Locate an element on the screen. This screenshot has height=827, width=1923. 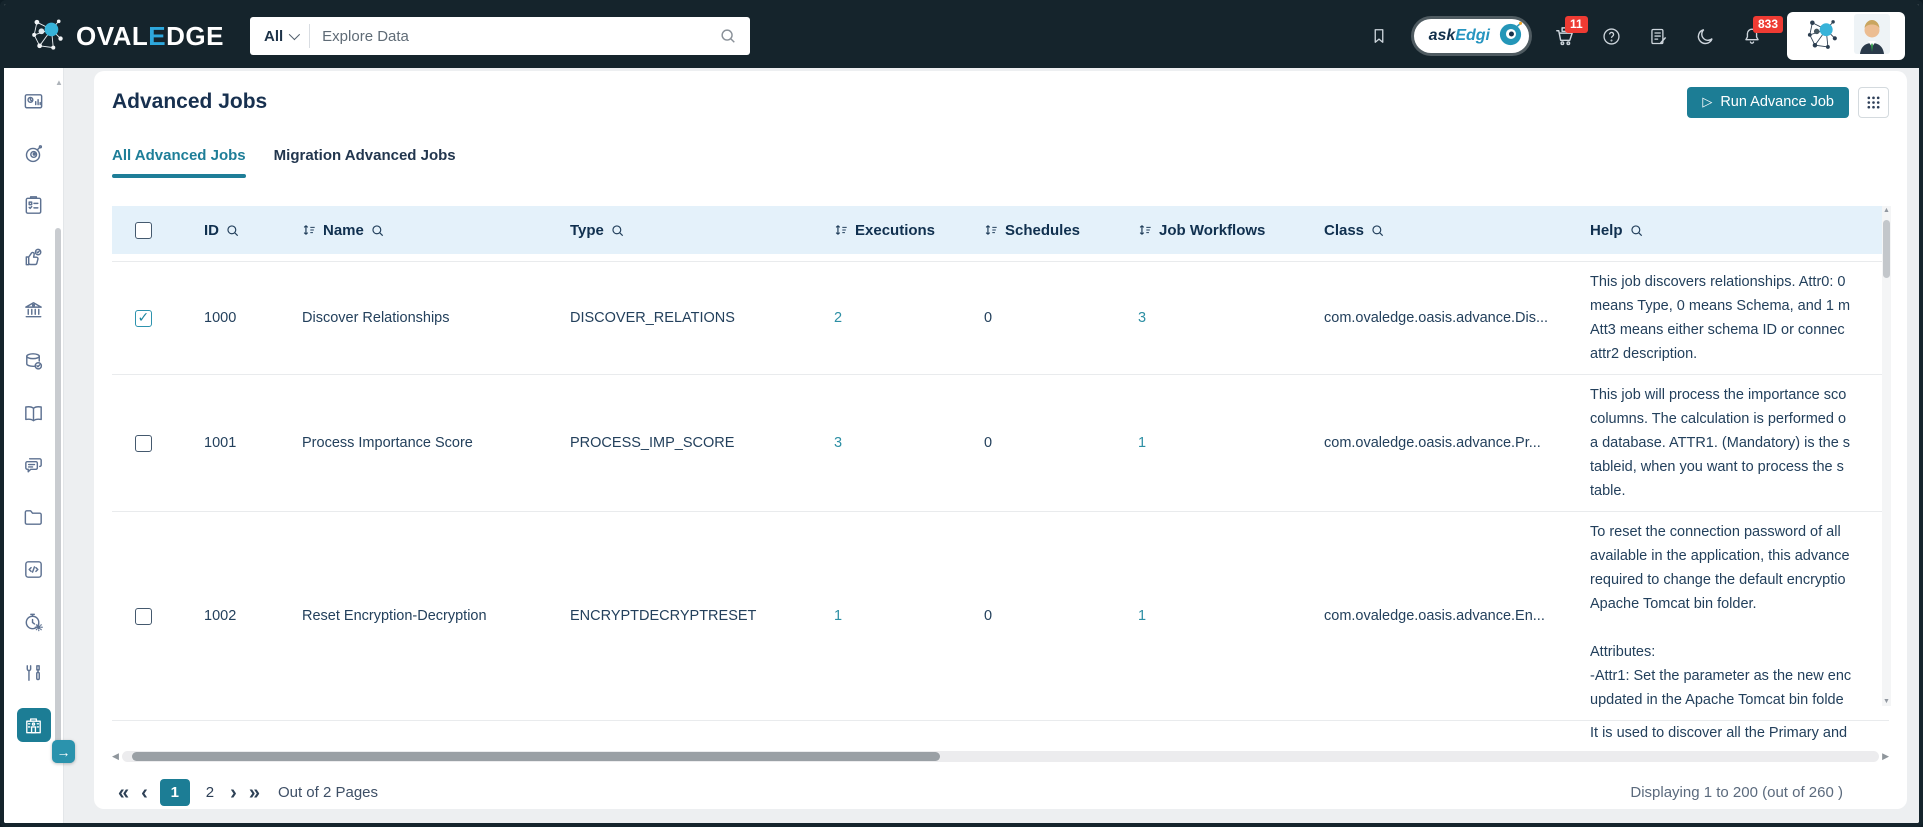
user-profile-box is located at coordinates (1846, 36).